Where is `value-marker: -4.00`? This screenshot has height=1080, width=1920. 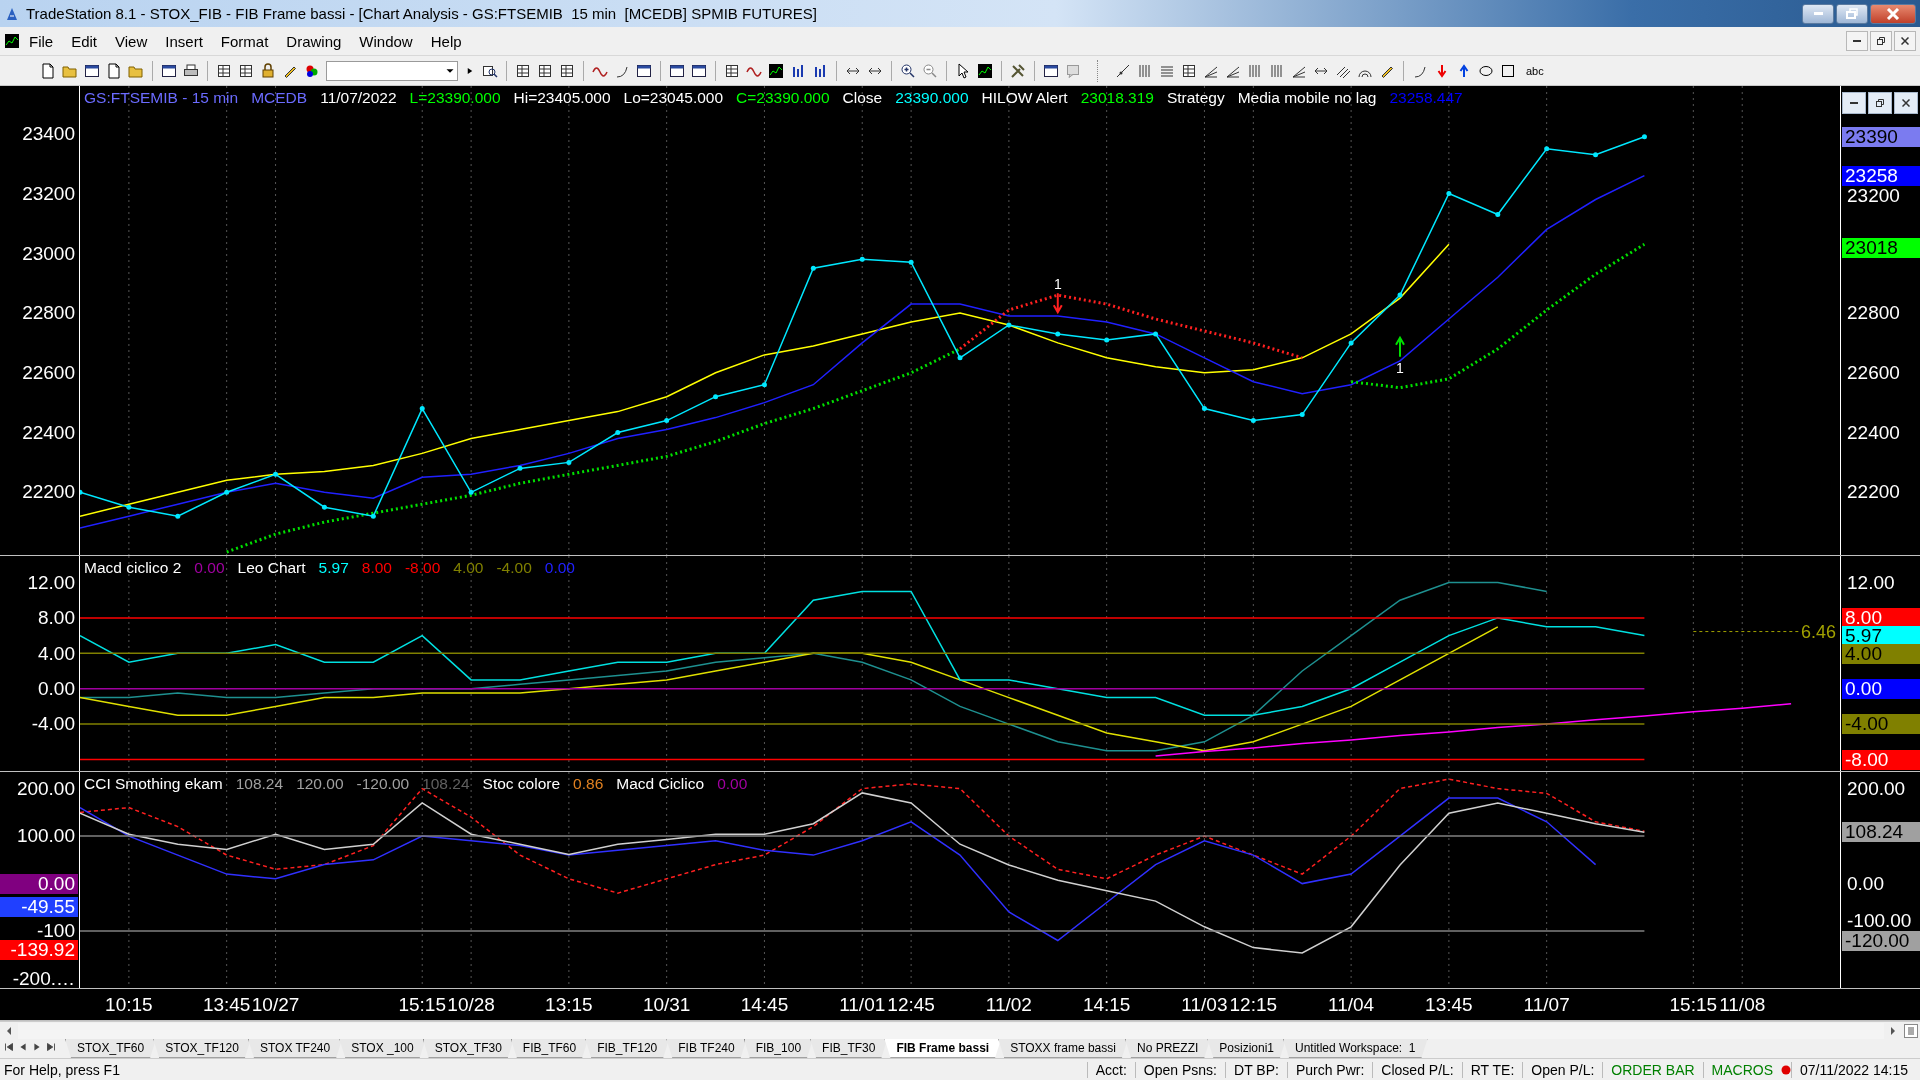 value-marker: -4.00 is located at coordinates (1881, 724).